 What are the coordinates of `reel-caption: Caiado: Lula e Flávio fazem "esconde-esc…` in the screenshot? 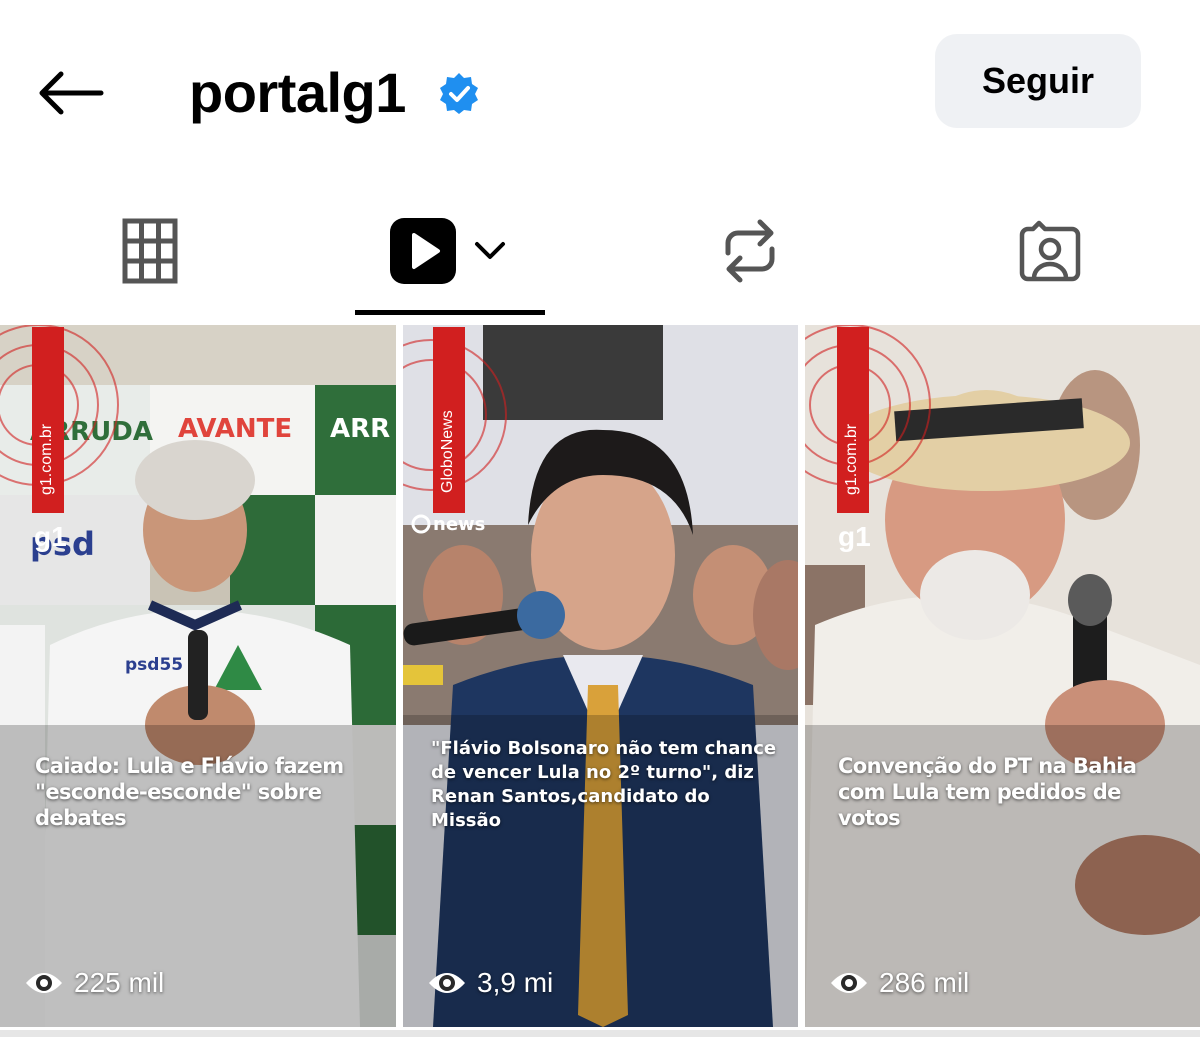 It's located at (189, 792).